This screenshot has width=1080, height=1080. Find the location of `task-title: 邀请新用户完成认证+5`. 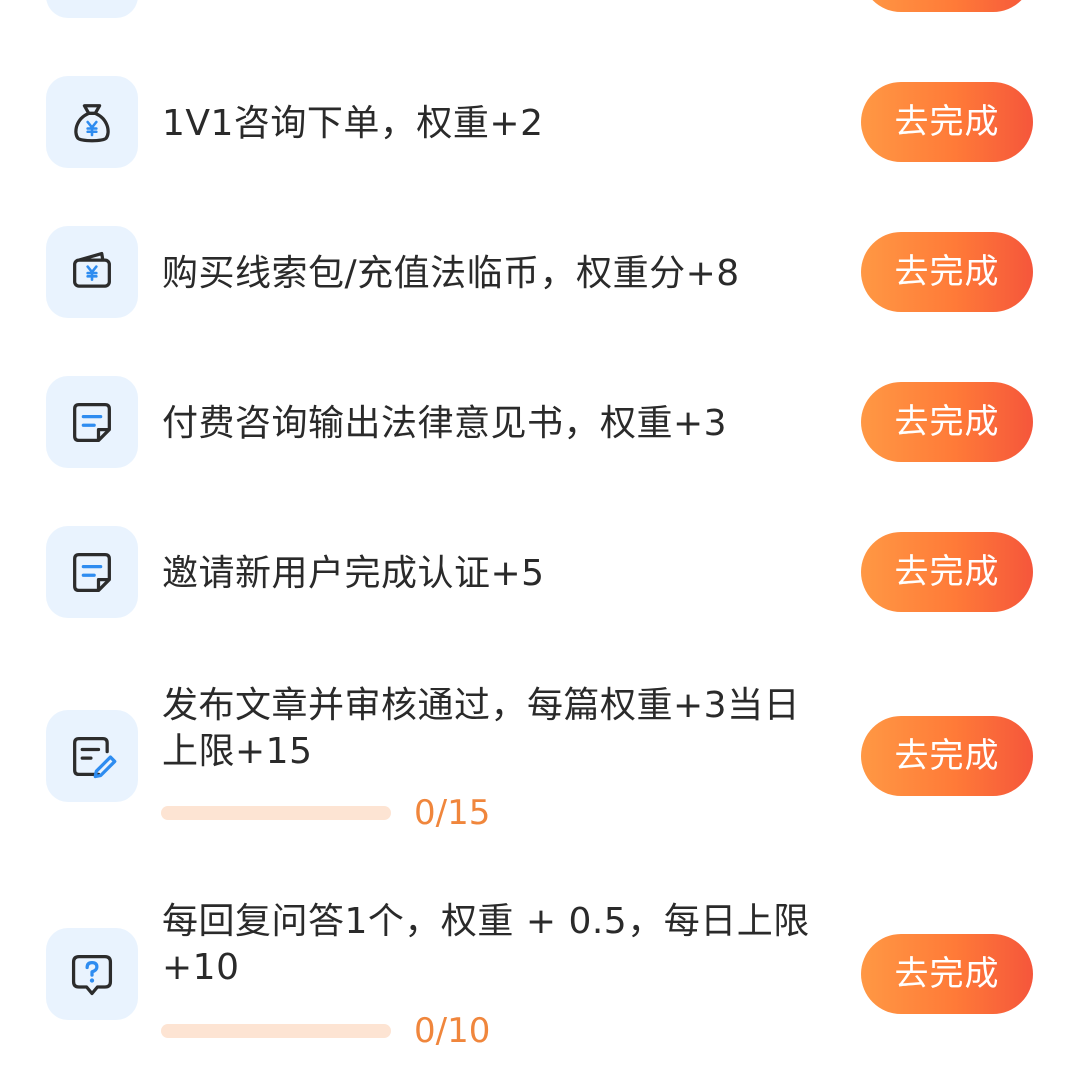

task-title: 邀请新用户完成认证+5 is located at coordinates (353, 573).